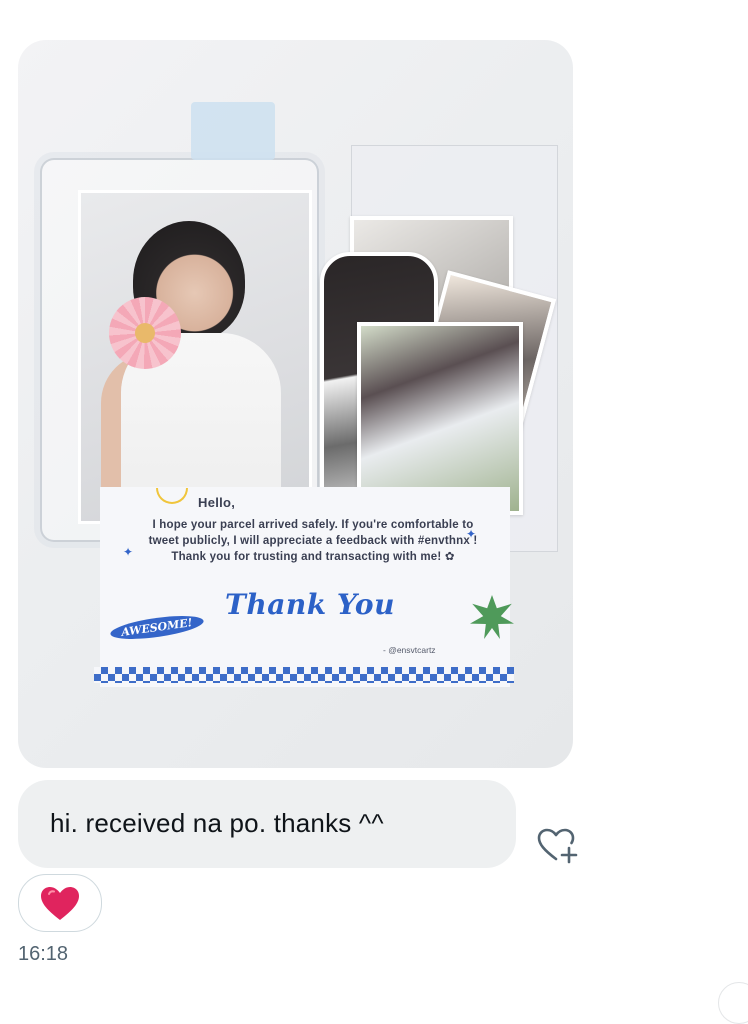 This screenshot has width=748, height=1024. Describe the element at coordinates (145, 333) in the screenshot. I see `flower-illustration` at that location.